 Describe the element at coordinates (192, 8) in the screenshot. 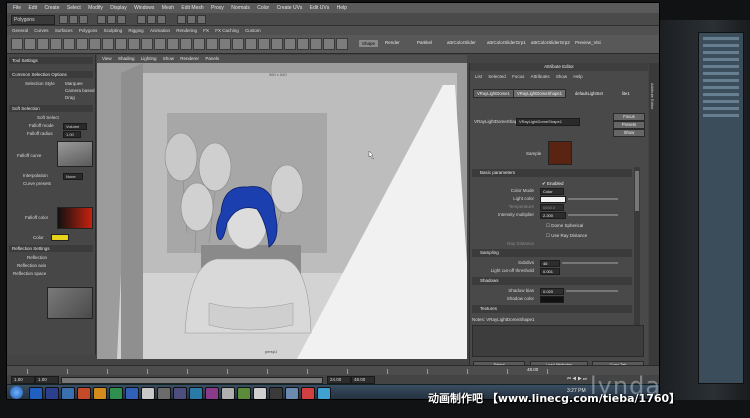

I see `menu-item-edit-mesh: Edit Mesh` at that location.